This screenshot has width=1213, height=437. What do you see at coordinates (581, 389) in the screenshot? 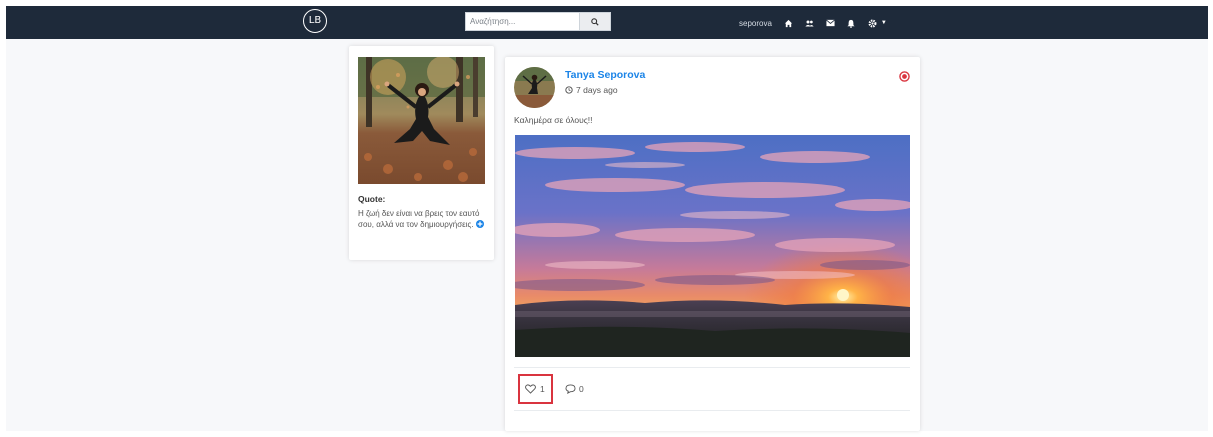
I see `comment-count: 0` at bounding box center [581, 389].